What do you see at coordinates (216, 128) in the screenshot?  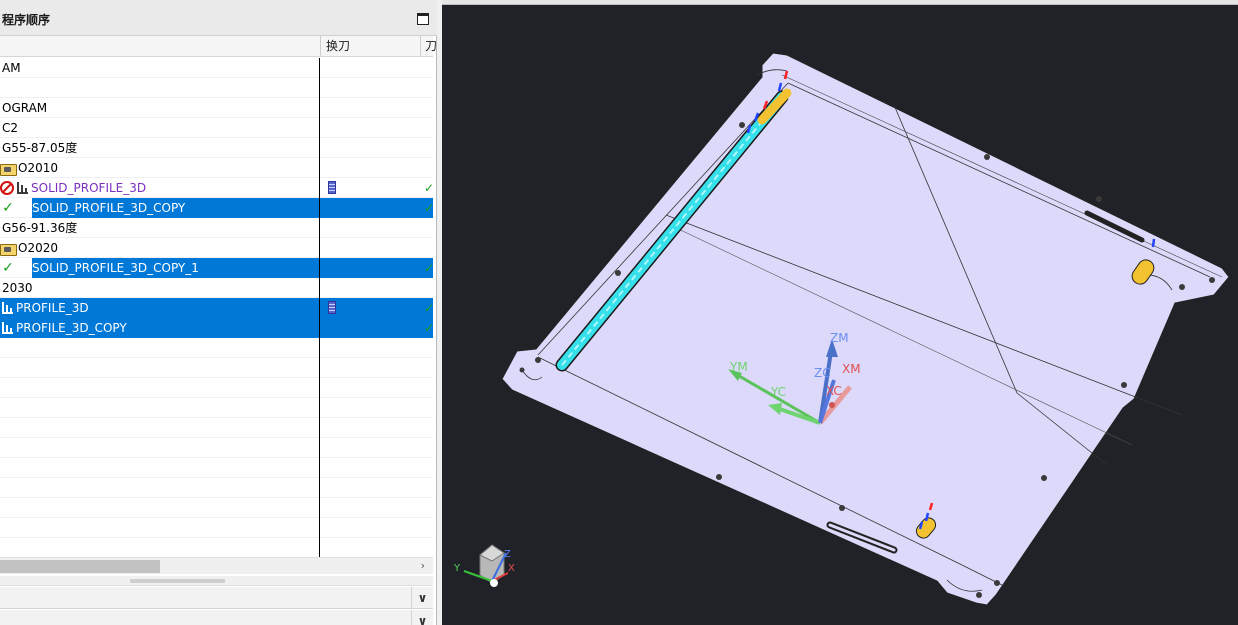 I see `table-row: C2` at bounding box center [216, 128].